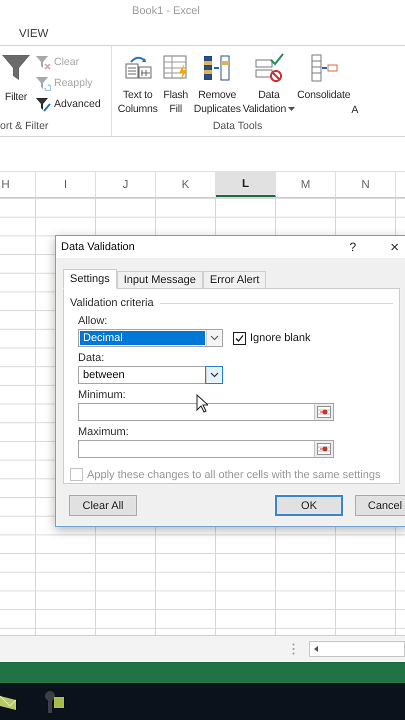  What do you see at coordinates (272, 338) in the screenshot?
I see `ignore-blank-checkbox: Ignore blank` at bounding box center [272, 338].